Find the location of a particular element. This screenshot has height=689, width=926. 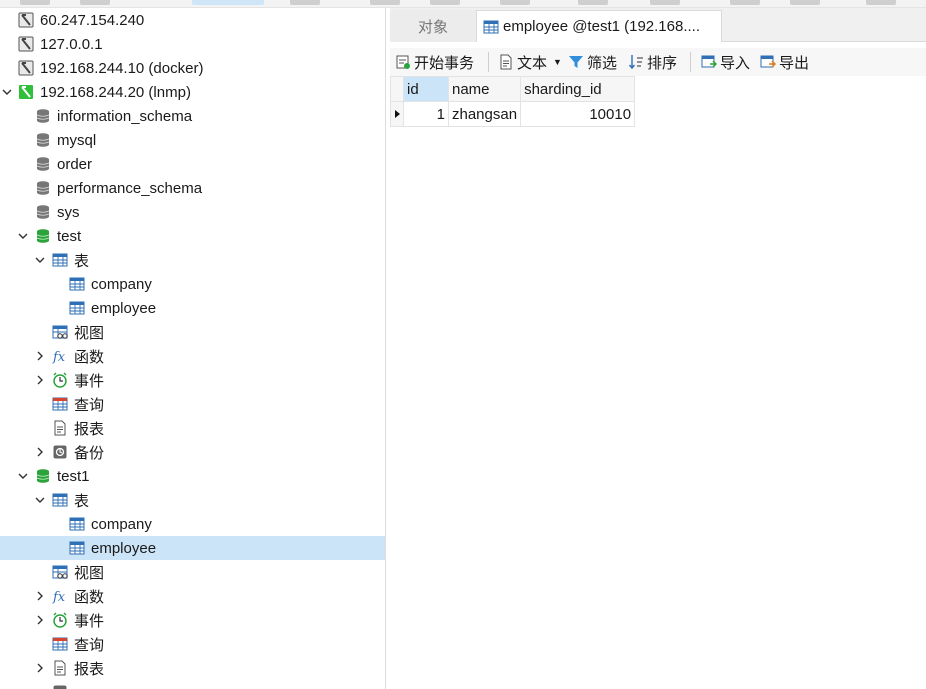

import-button: 导入 is located at coordinates (725, 62).